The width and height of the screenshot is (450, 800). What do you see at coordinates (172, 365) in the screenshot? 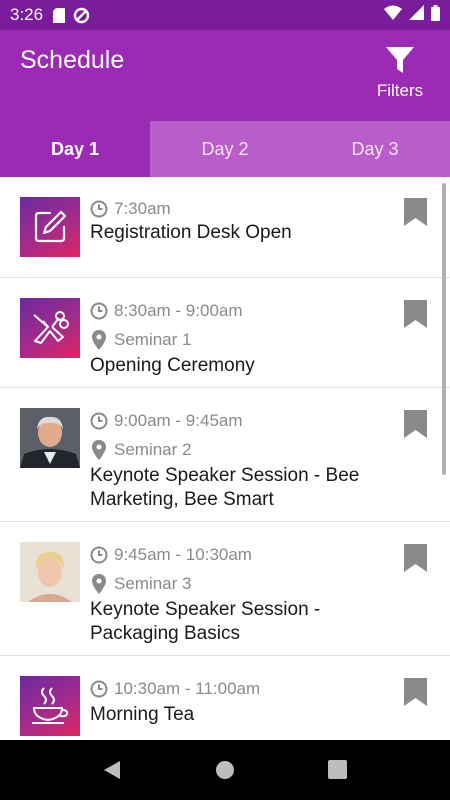
I see `event-title: Opening Ceremony` at bounding box center [172, 365].